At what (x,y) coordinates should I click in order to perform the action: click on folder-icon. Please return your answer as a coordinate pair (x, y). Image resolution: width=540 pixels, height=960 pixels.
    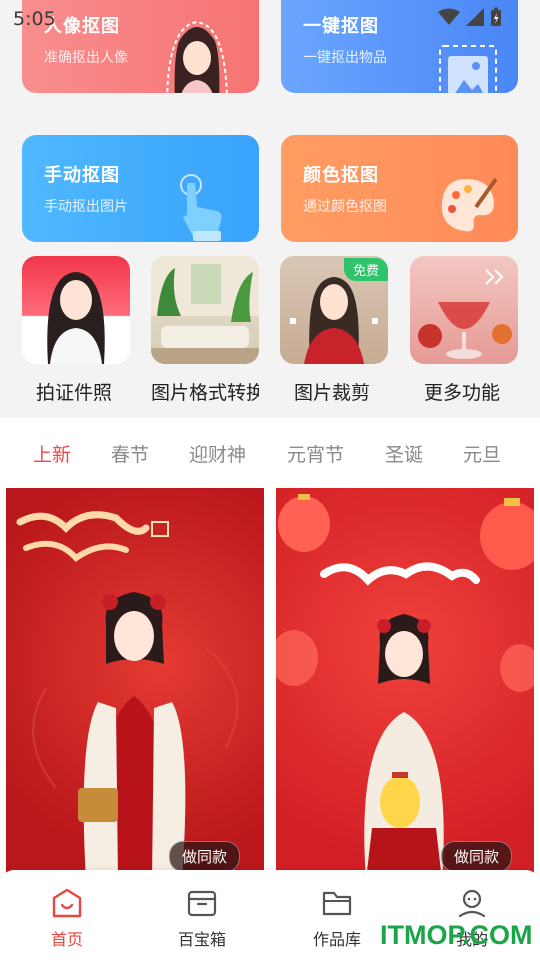
    Looking at the image, I should click on (337, 903).